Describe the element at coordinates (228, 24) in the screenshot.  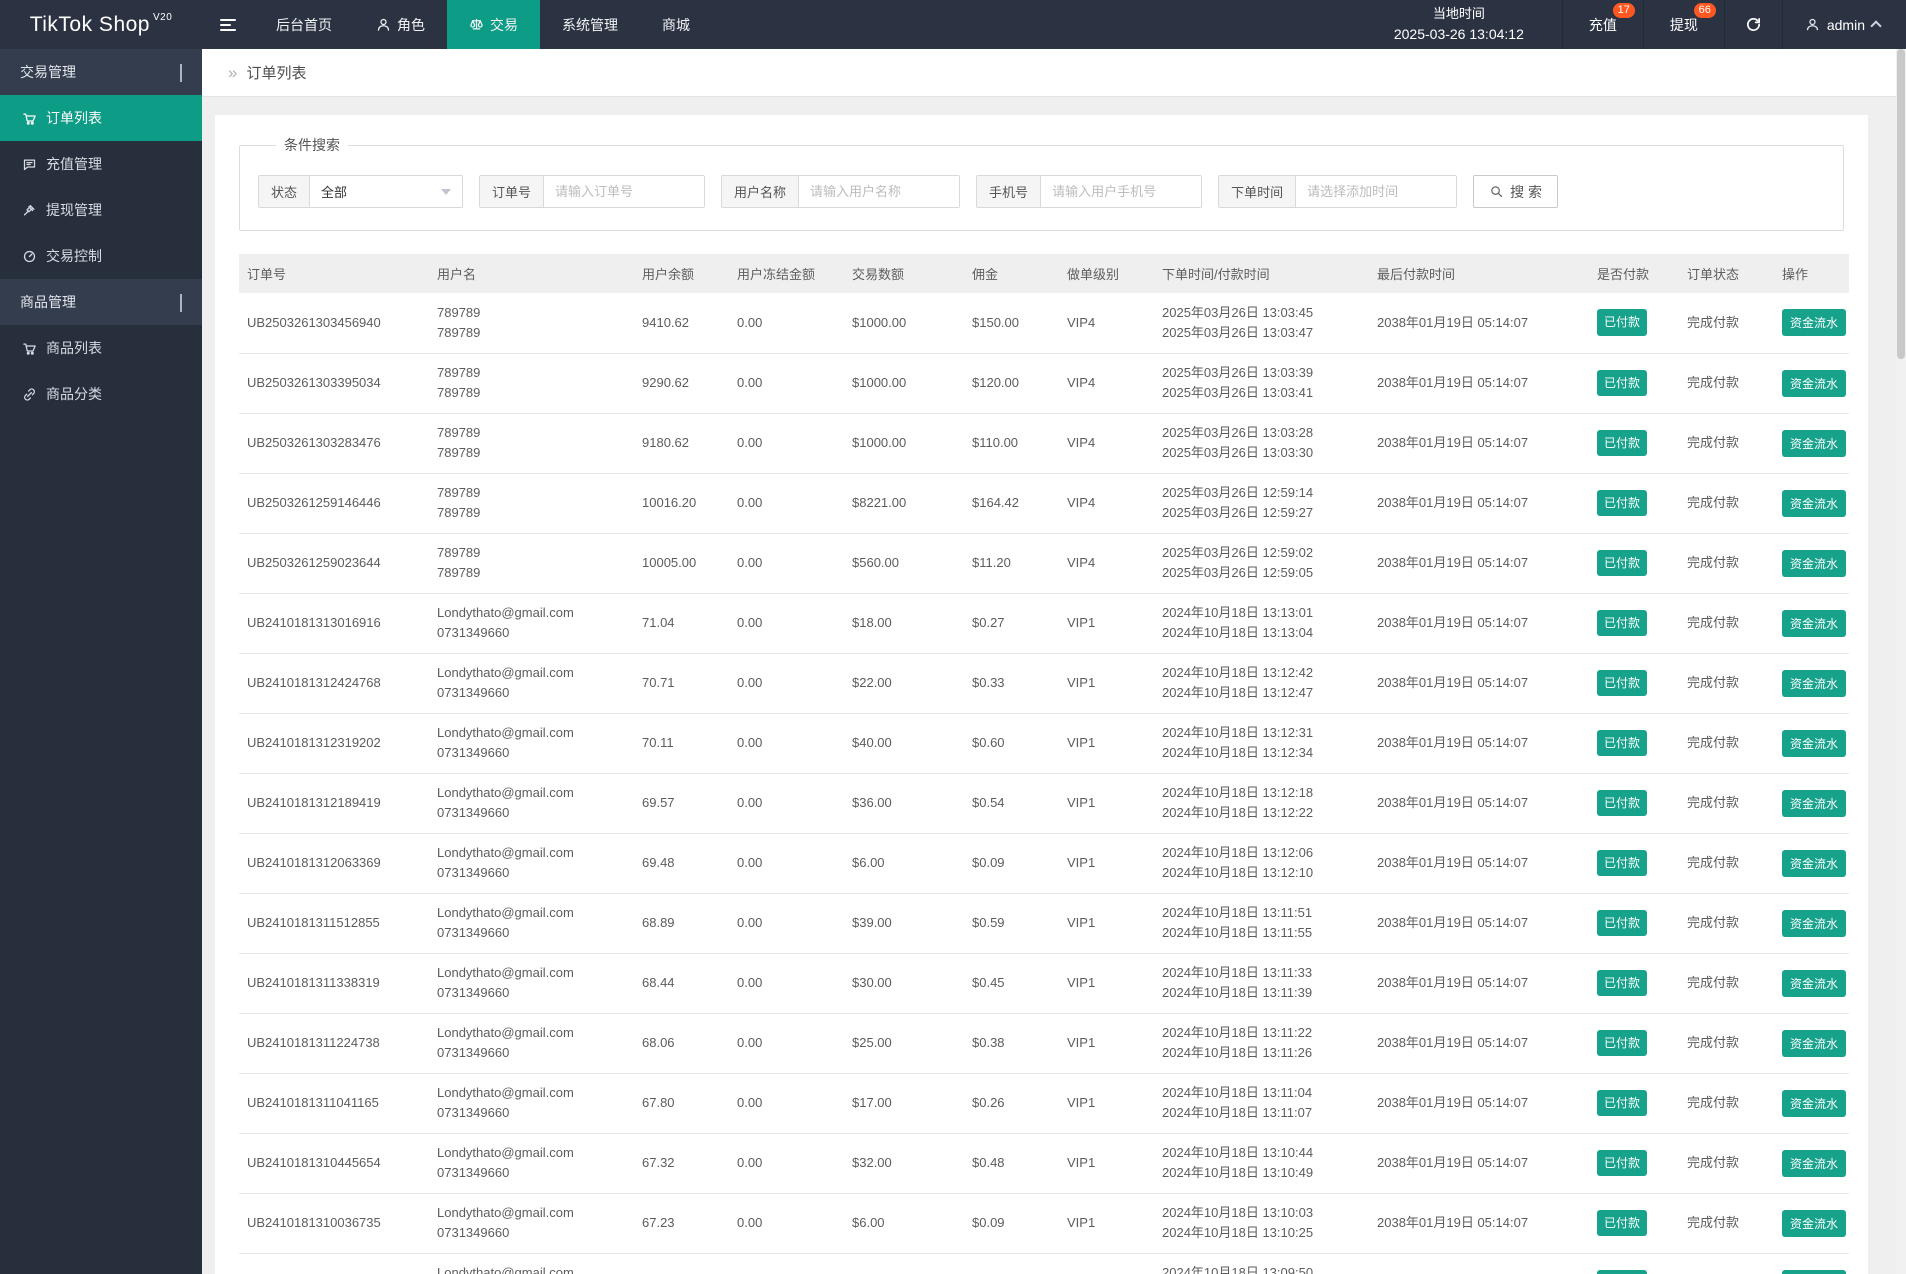
I see `hamburger-icon` at that location.